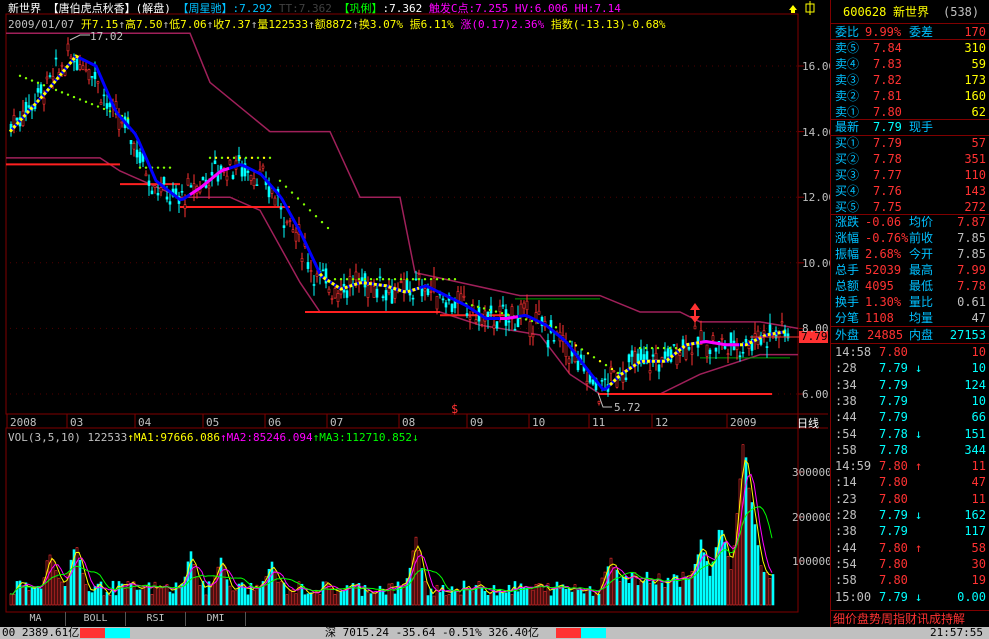 The image size is (989, 639). Describe the element at coordinates (975, 191) in the screenshot. I see `buy-volume: 143` at that location.